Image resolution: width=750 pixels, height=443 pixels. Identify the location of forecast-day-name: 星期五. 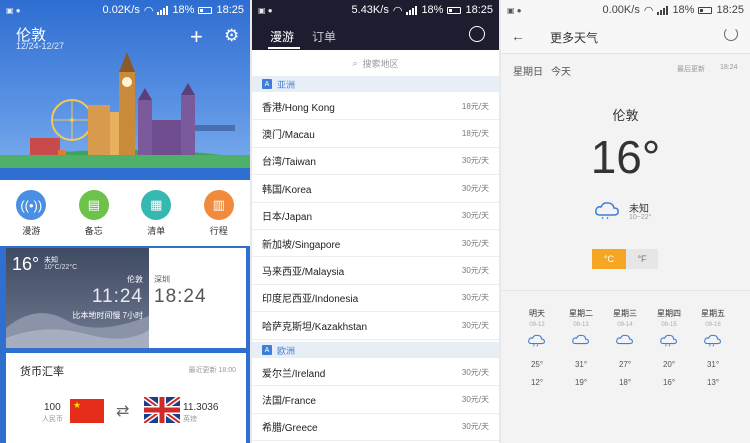
(713, 313).